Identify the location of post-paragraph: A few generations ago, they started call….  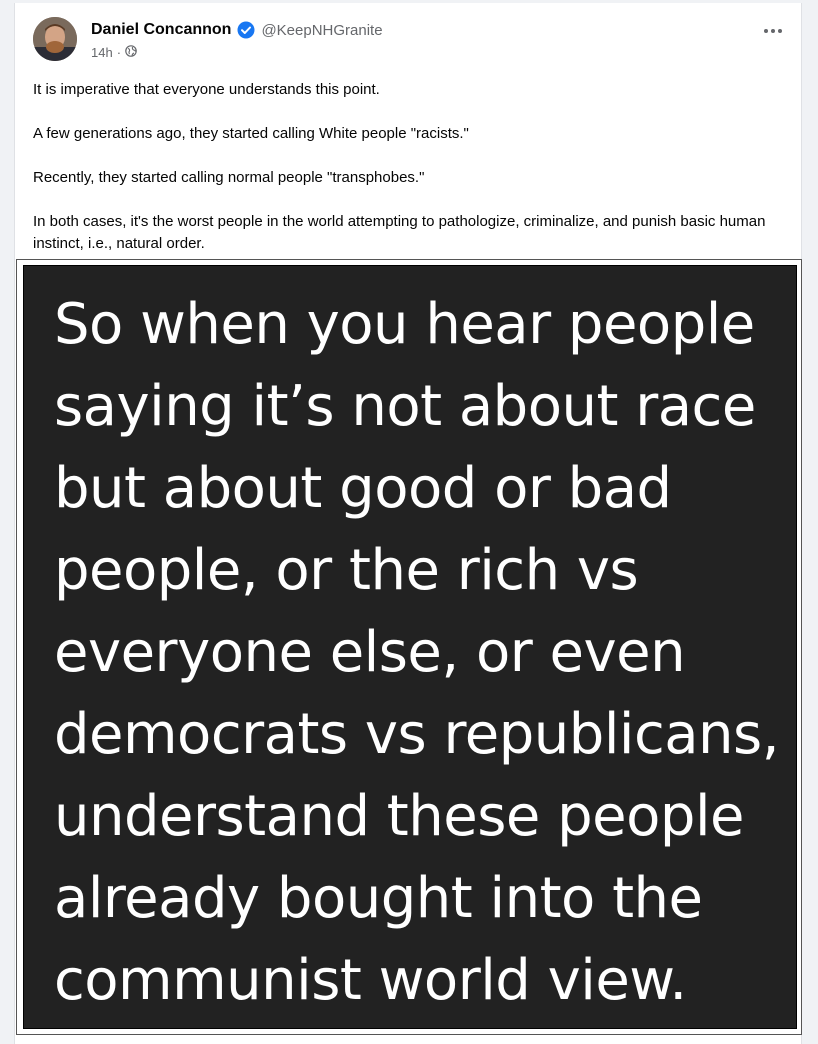
(251, 133).